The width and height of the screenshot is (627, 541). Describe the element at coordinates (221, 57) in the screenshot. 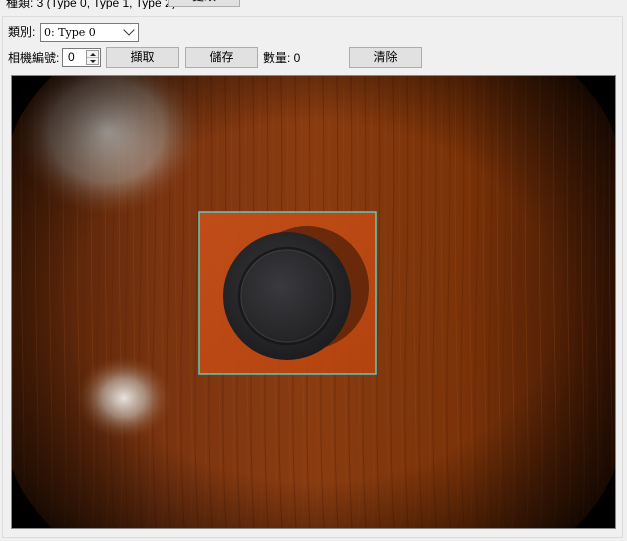

I see `save-button: 儲存` at that location.